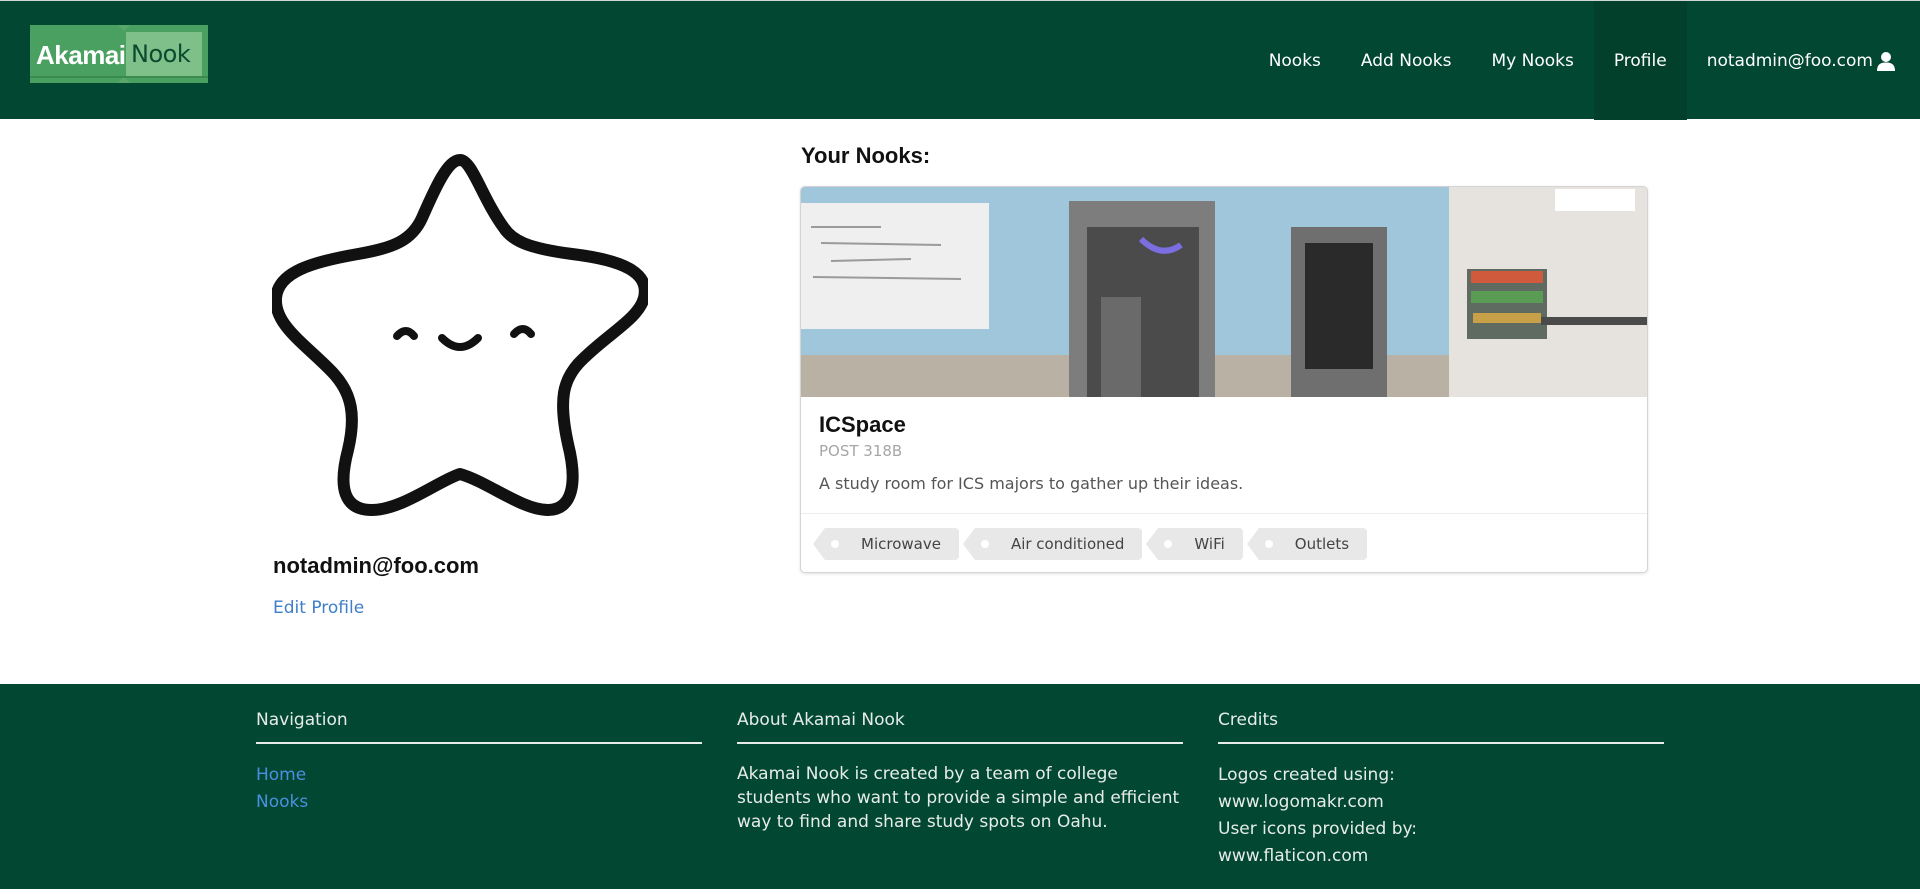  What do you see at coordinates (1052, 544) in the screenshot?
I see `tag-air-conditioned: Air conditioned` at bounding box center [1052, 544].